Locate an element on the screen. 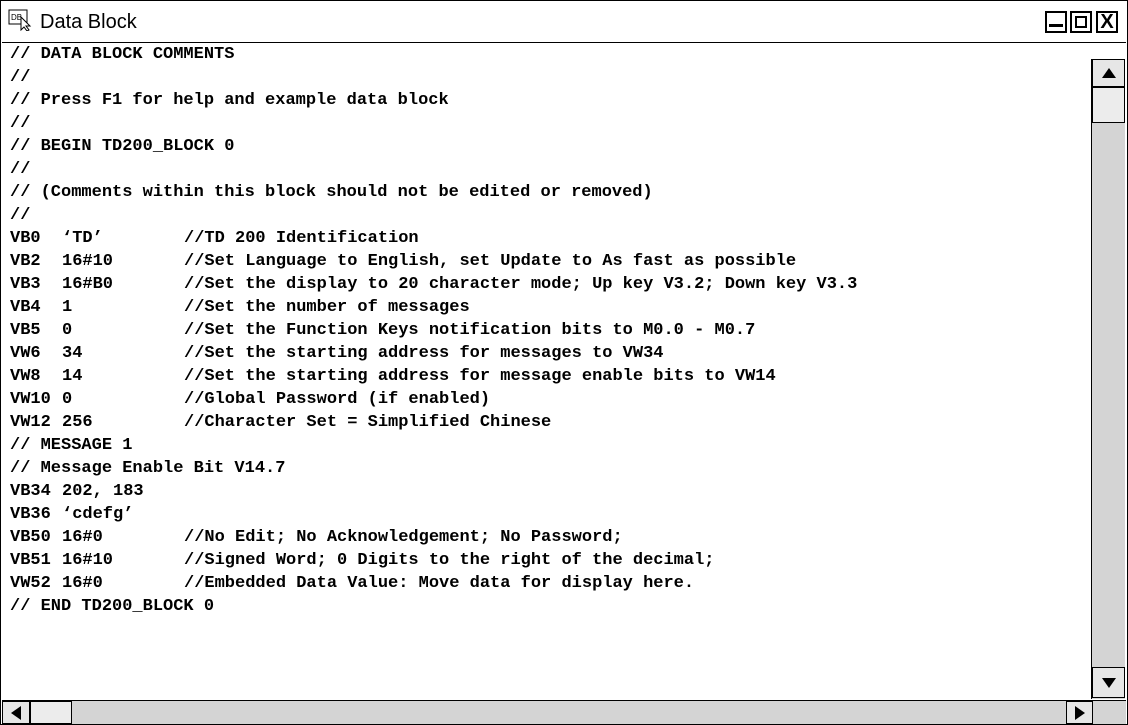 This screenshot has width=1128, height=725. code-comment: // BEGIN TD200_BLOCK 0 is located at coordinates (122, 146).